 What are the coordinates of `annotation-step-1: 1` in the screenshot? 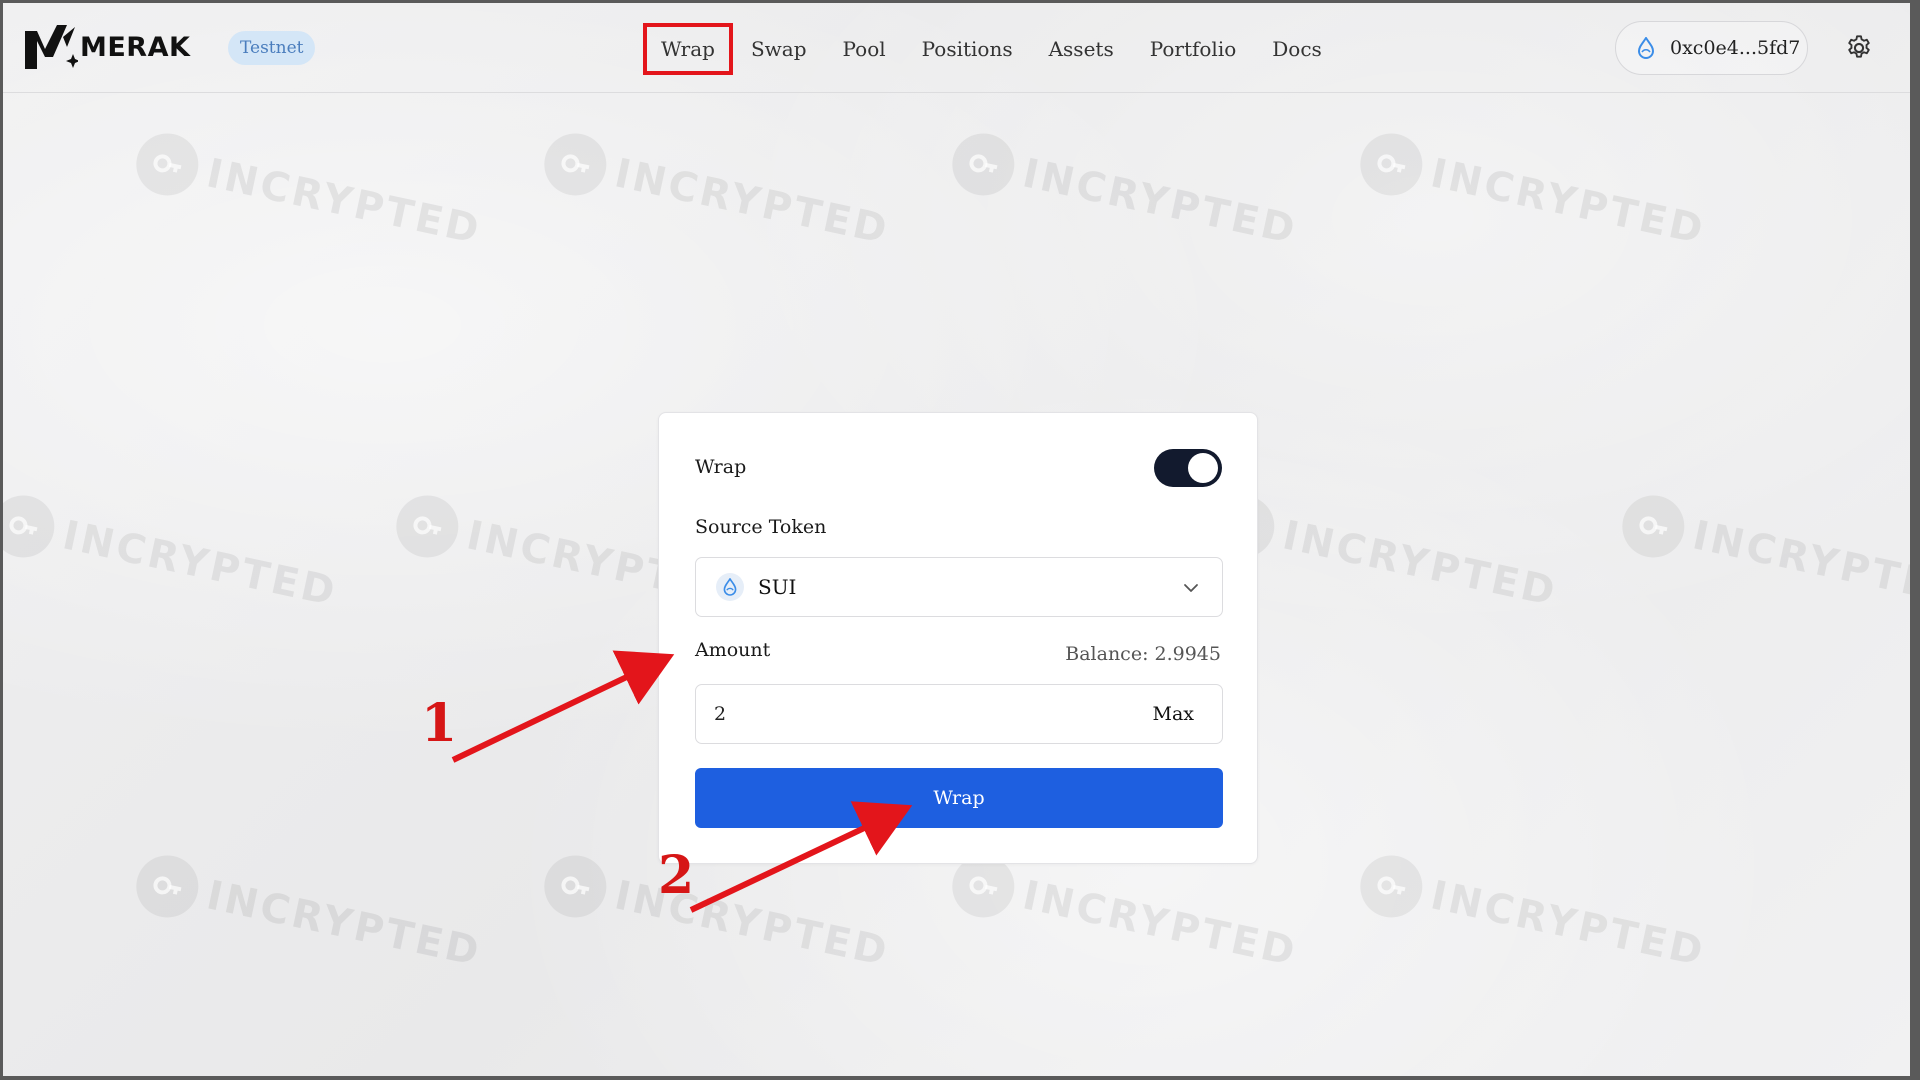 It's located at (439, 723).